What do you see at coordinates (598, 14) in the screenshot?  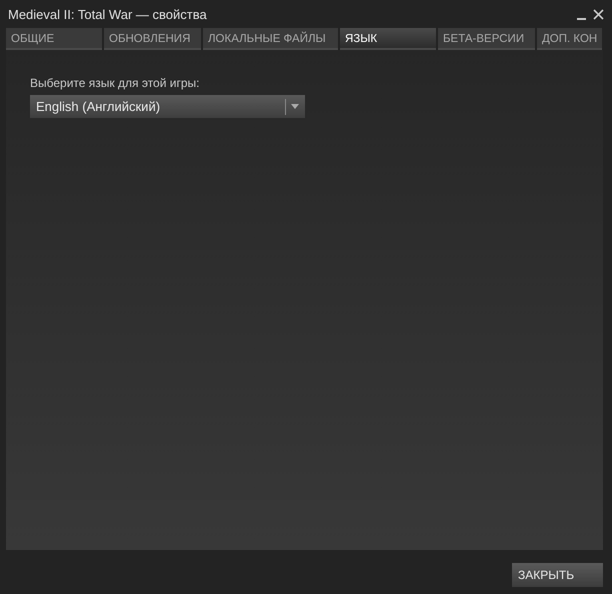 I see `close-icon` at bounding box center [598, 14].